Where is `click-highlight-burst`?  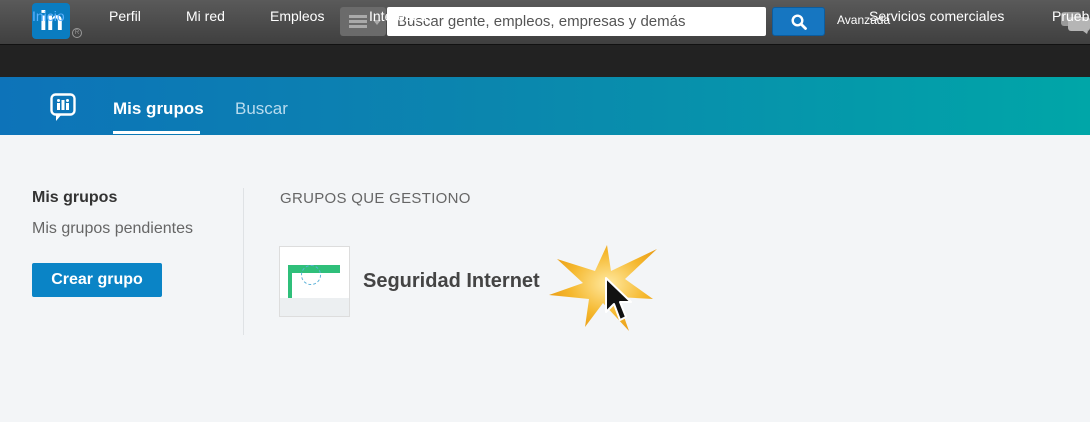
click-highlight-burst is located at coordinates (603, 288).